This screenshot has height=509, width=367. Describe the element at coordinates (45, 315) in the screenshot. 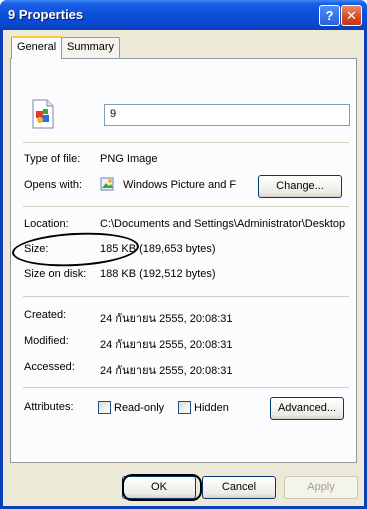

I see `created-label: Created:` at that location.